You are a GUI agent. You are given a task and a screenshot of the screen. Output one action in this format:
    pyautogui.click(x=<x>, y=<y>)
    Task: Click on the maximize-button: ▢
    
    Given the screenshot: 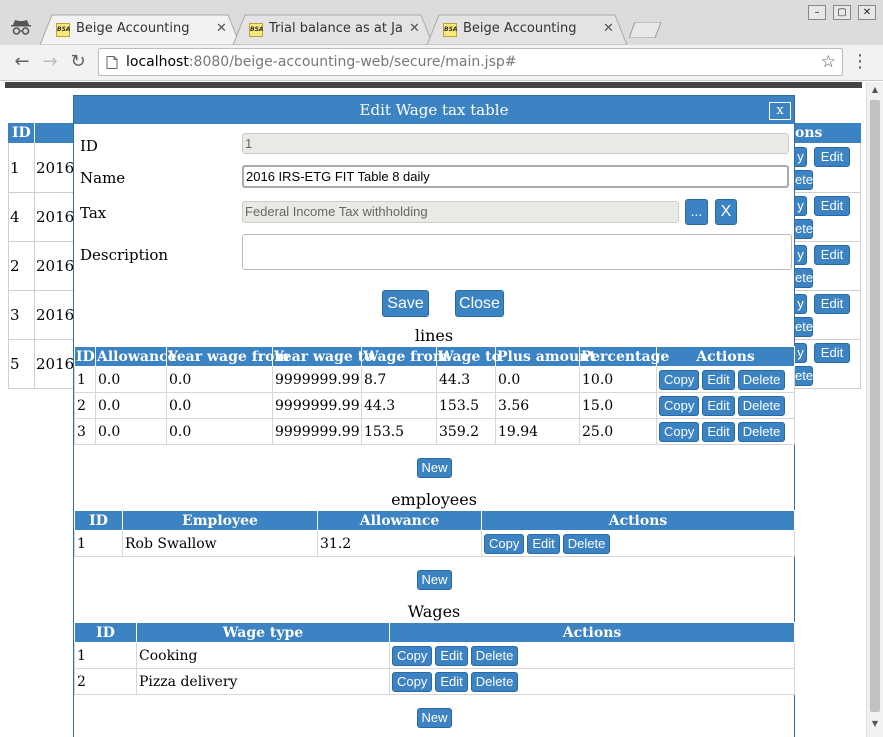 What is the action you would take?
    pyautogui.click(x=842, y=12)
    